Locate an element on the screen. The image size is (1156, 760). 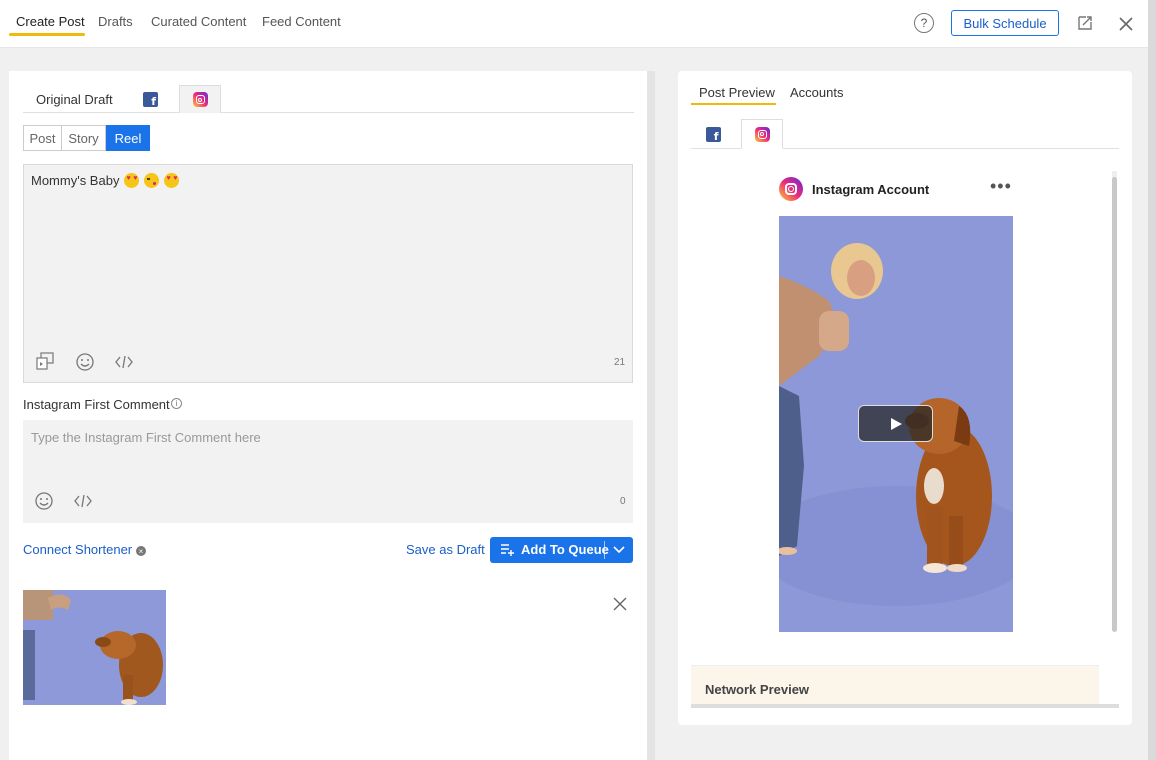
preview-tab-facebook: f is located at coordinates (713, 134).